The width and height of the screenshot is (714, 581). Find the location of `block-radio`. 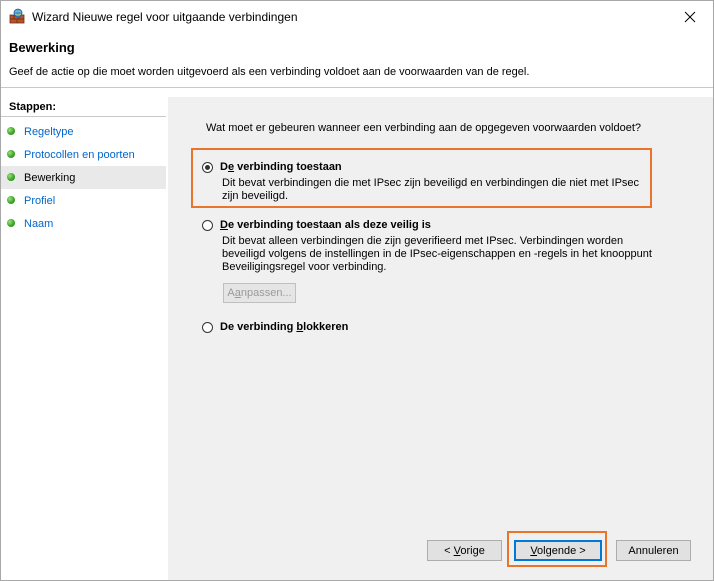

block-radio is located at coordinates (207, 327).